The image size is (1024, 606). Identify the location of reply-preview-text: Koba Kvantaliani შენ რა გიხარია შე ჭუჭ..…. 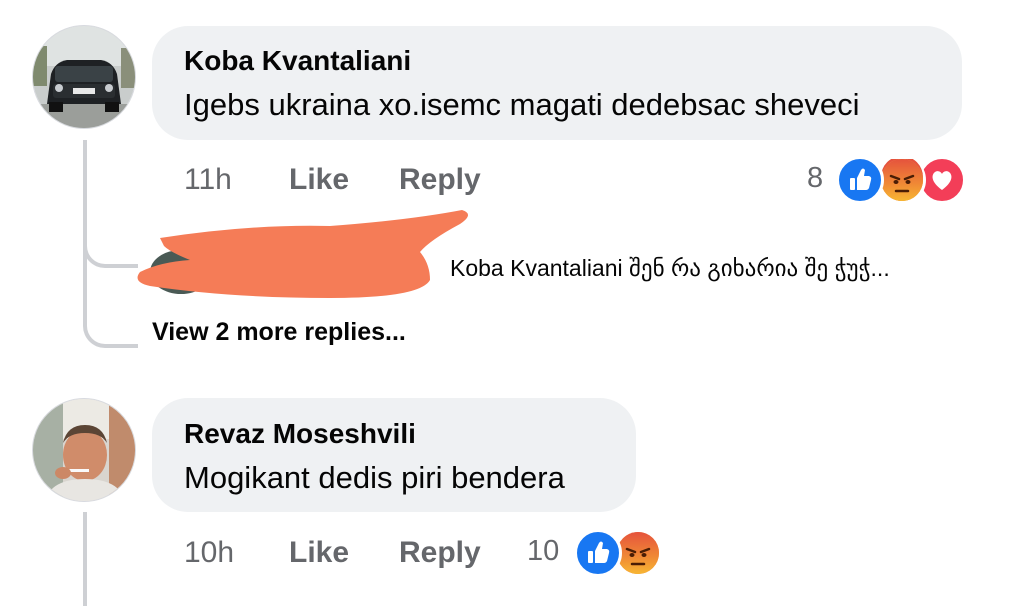
(670, 268).